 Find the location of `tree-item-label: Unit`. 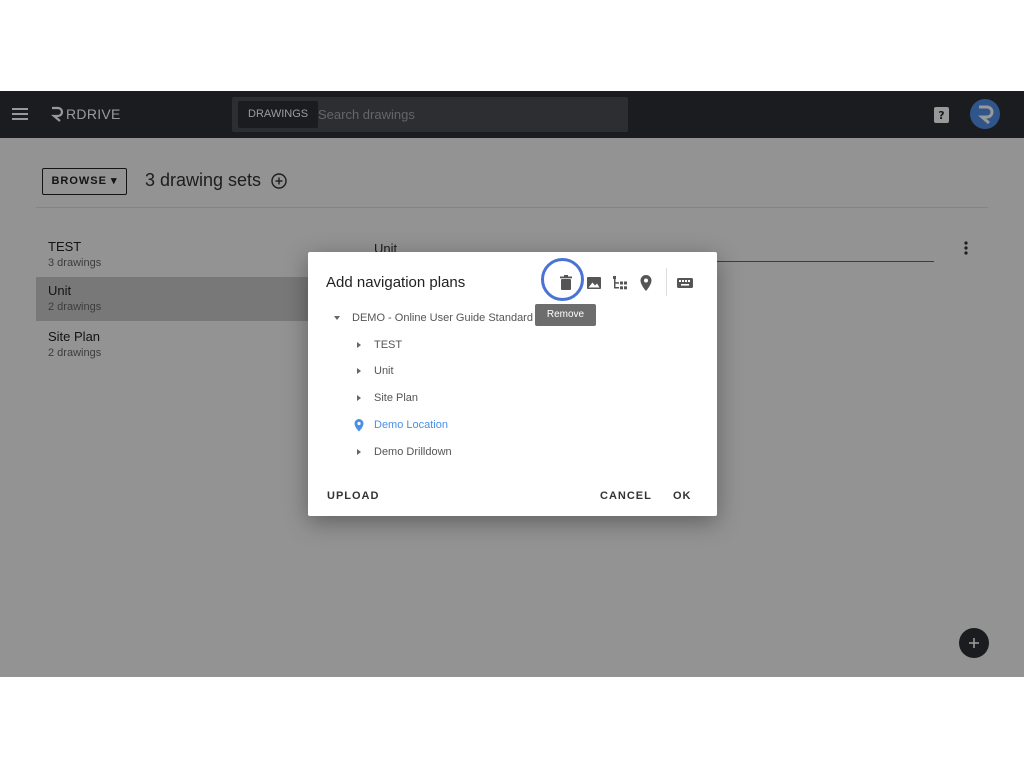

tree-item-label: Unit is located at coordinates (384, 371).